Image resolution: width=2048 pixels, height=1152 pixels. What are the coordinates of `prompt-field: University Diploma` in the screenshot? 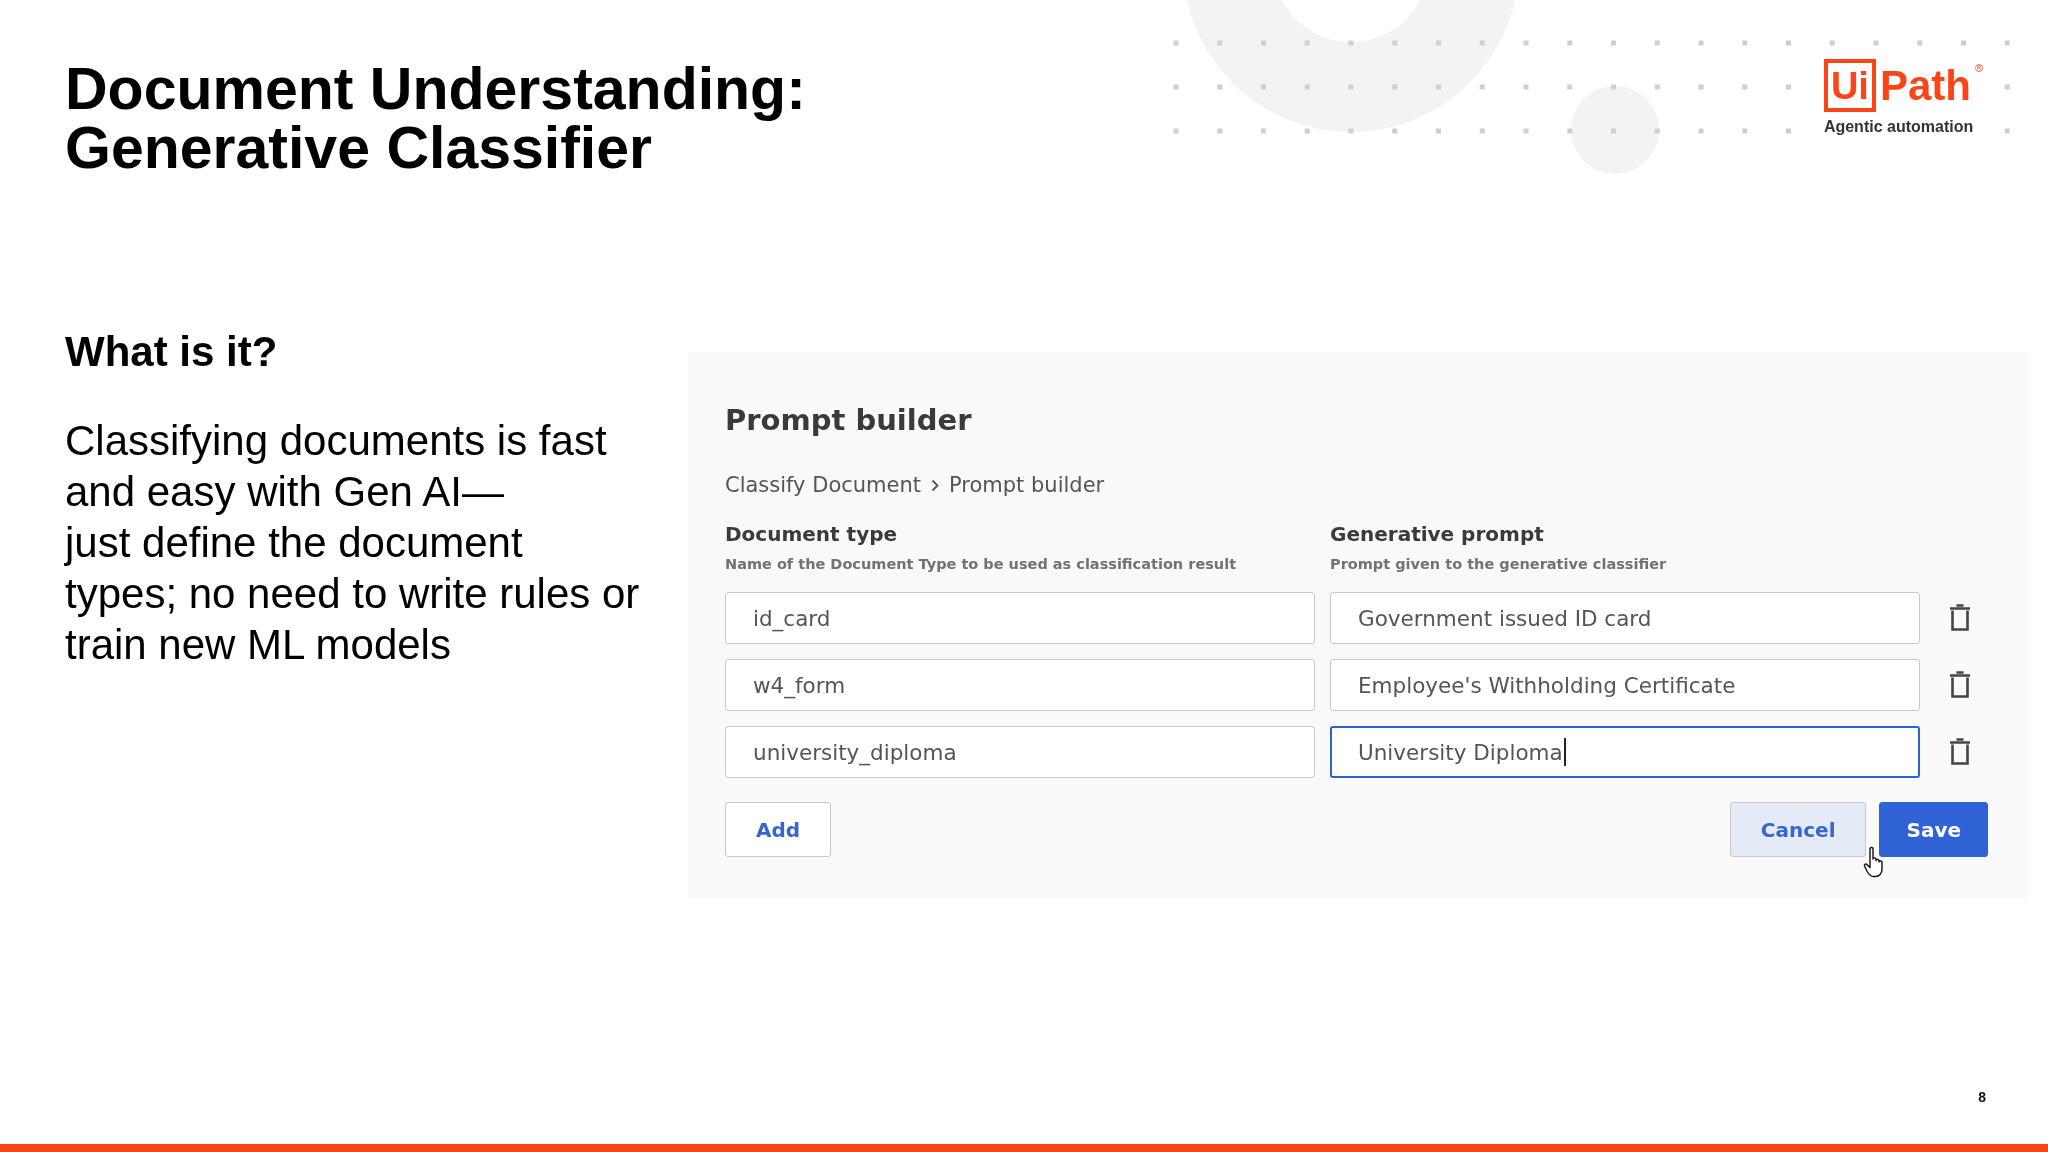 It's located at (1625, 752).